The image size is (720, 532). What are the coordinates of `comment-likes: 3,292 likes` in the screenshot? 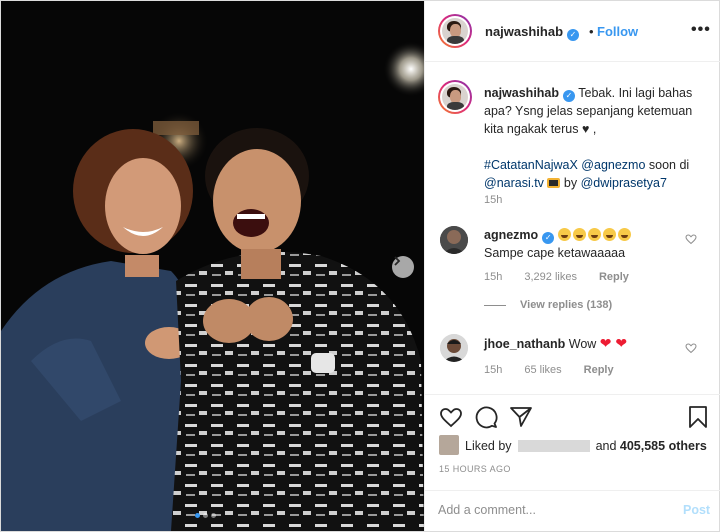 It's located at (550, 277).